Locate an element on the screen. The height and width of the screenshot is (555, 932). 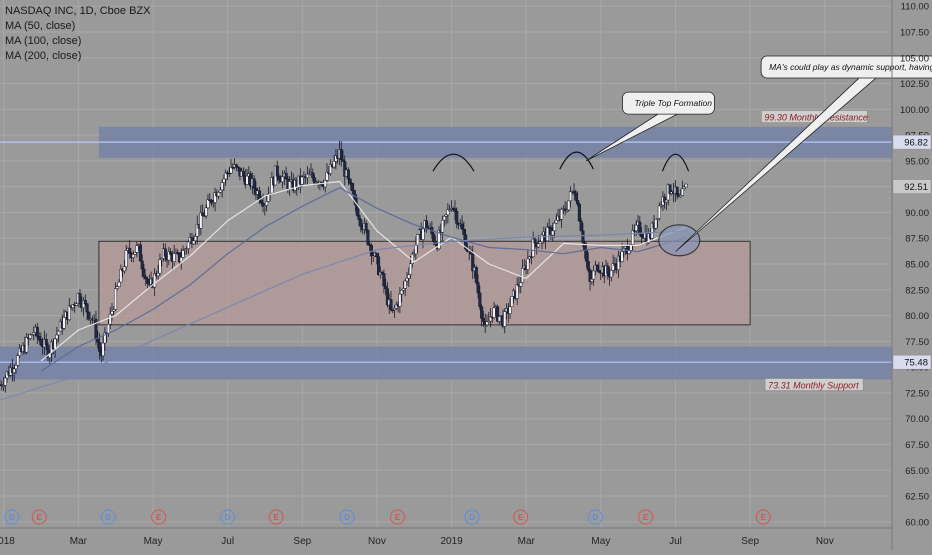
price-label: 75.48 is located at coordinates (916, 363).